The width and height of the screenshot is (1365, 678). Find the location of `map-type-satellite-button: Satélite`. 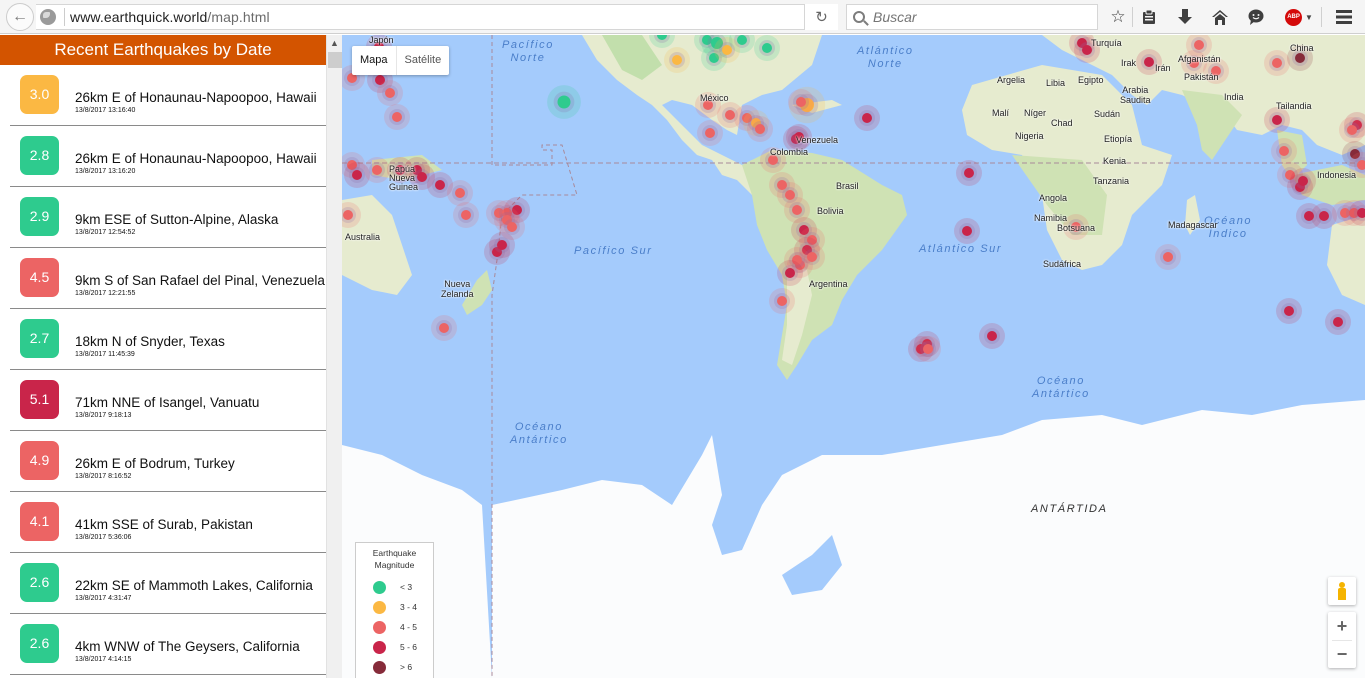

map-type-satellite-button: Satélite is located at coordinates (423, 60).